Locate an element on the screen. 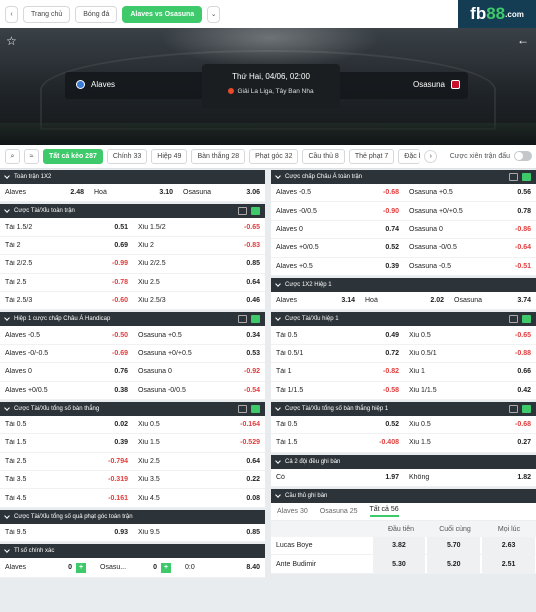 The width and height of the screenshot is (536, 612). odds-cell: Xỉu 4.5 0.08 is located at coordinates (199, 497).